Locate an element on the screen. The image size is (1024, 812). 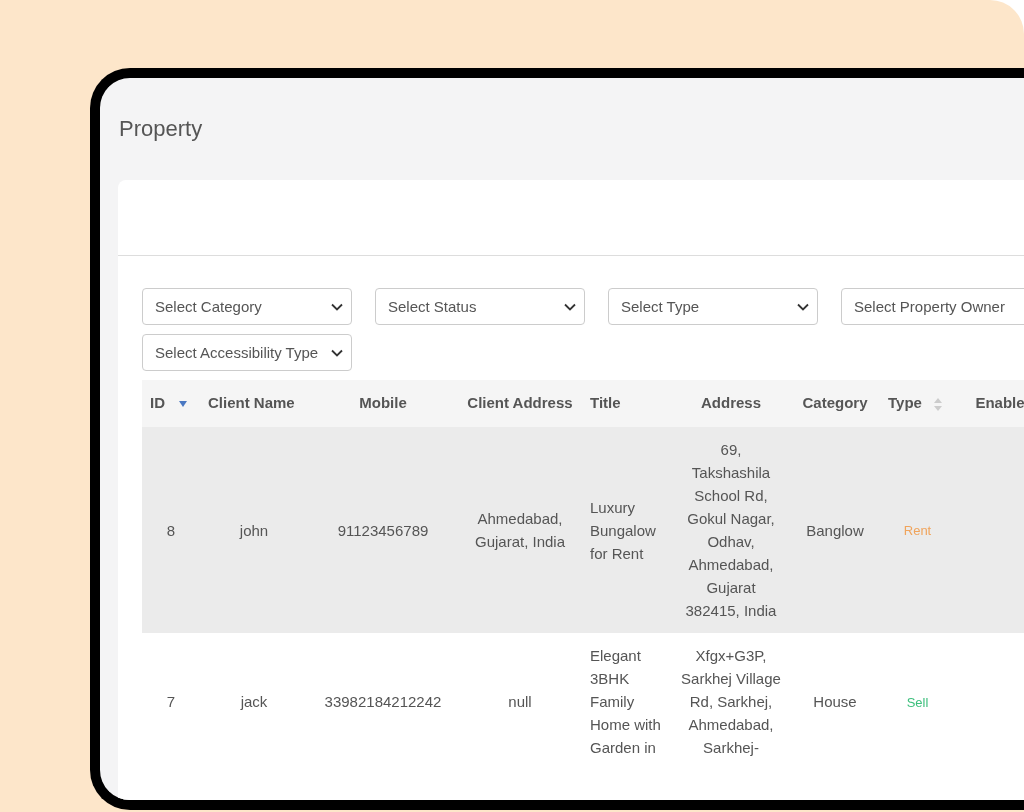
table-cell: john is located at coordinates (254, 530).